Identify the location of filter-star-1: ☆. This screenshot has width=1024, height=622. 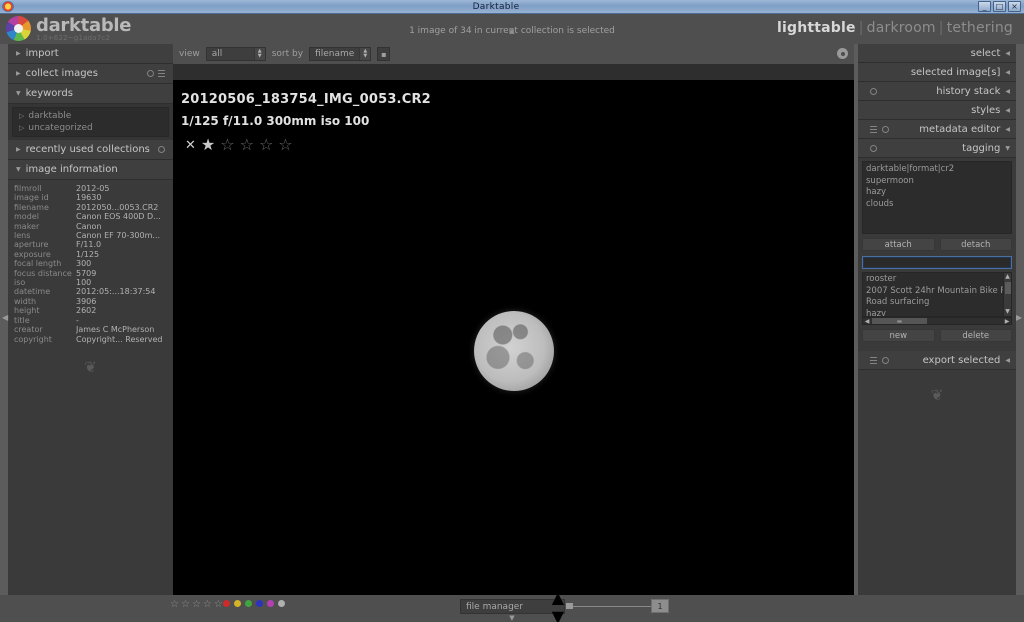
(174, 604).